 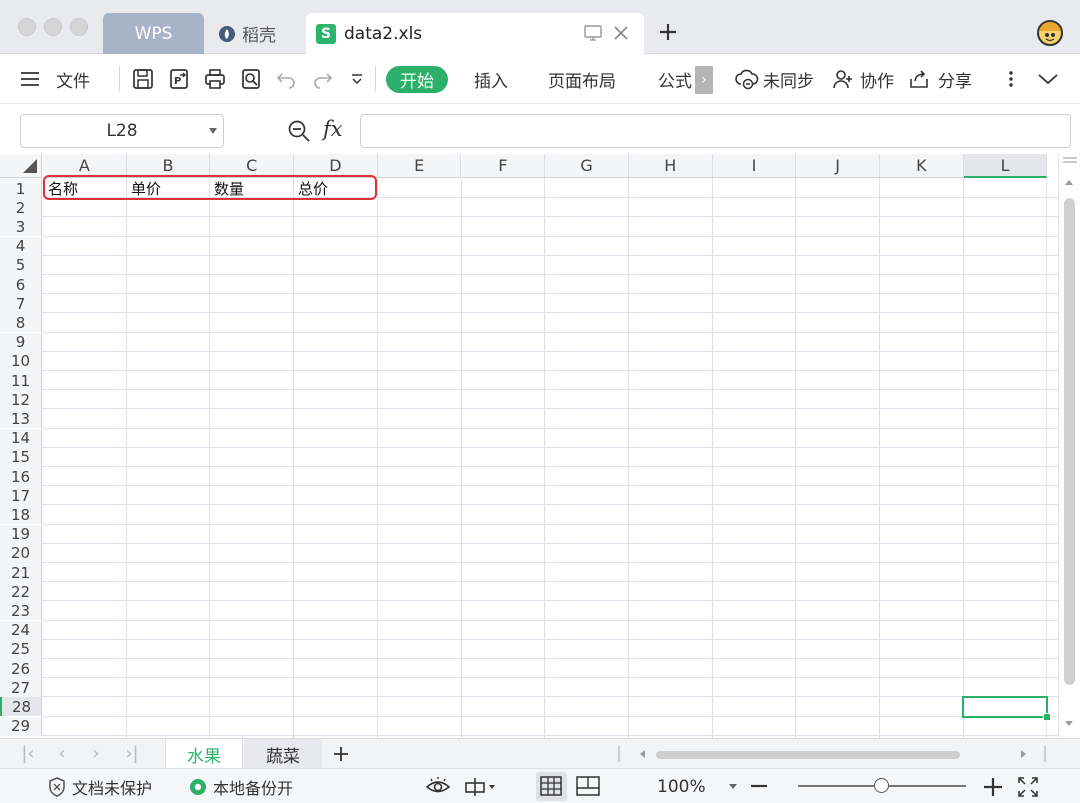 What do you see at coordinates (1028, 787) in the screenshot?
I see `fullscreen-icon` at bounding box center [1028, 787].